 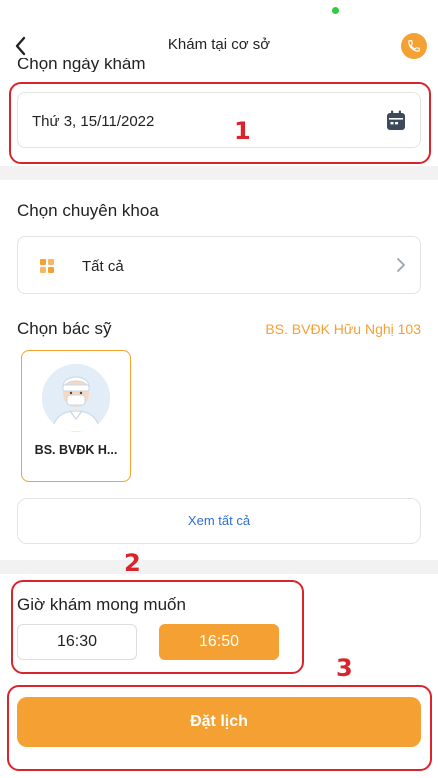 What do you see at coordinates (81, 65) in the screenshot?
I see `date-section-title: Chọn ngày khám` at bounding box center [81, 65].